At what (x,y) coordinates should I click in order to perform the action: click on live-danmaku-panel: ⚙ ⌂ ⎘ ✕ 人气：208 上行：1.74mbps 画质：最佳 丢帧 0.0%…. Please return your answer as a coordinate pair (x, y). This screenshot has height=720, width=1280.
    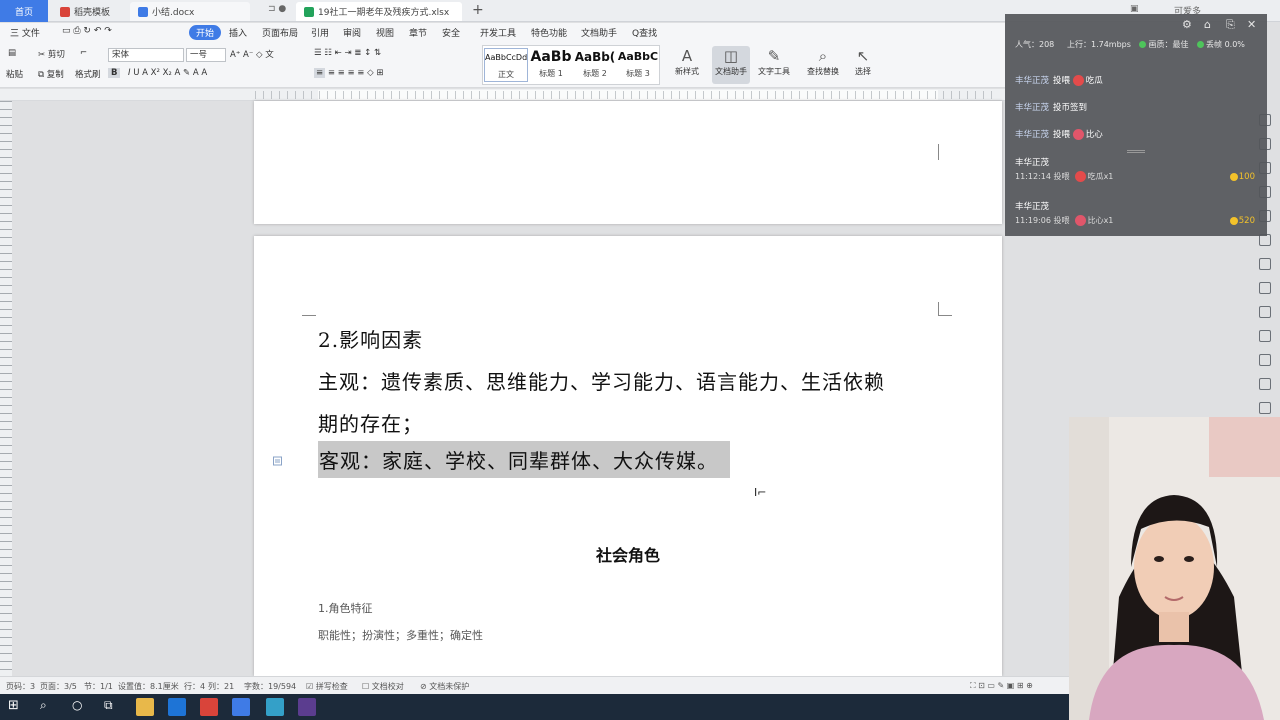
    Looking at the image, I should click on (1136, 125).